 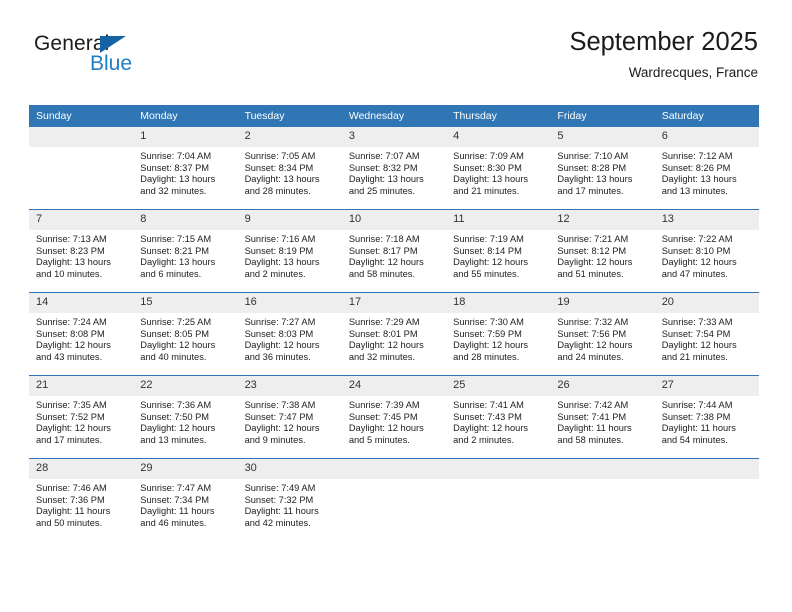 What do you see at coordinates (289, 386) in the screenshot?
I see `day-number: 23` at bounding box center [289, 386].